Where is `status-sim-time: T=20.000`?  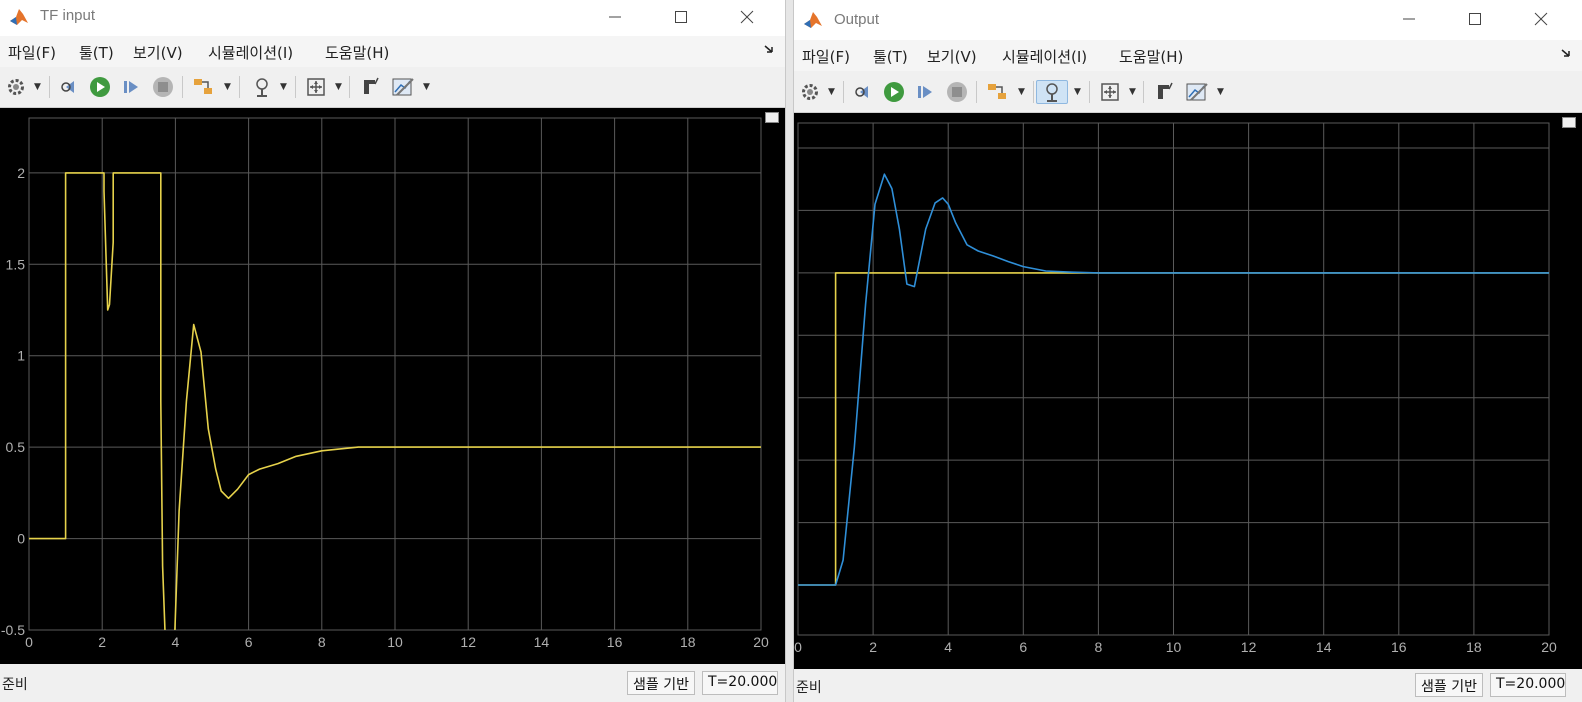
status-sim-time: T=20.000 is located at coordinates (740, 683).